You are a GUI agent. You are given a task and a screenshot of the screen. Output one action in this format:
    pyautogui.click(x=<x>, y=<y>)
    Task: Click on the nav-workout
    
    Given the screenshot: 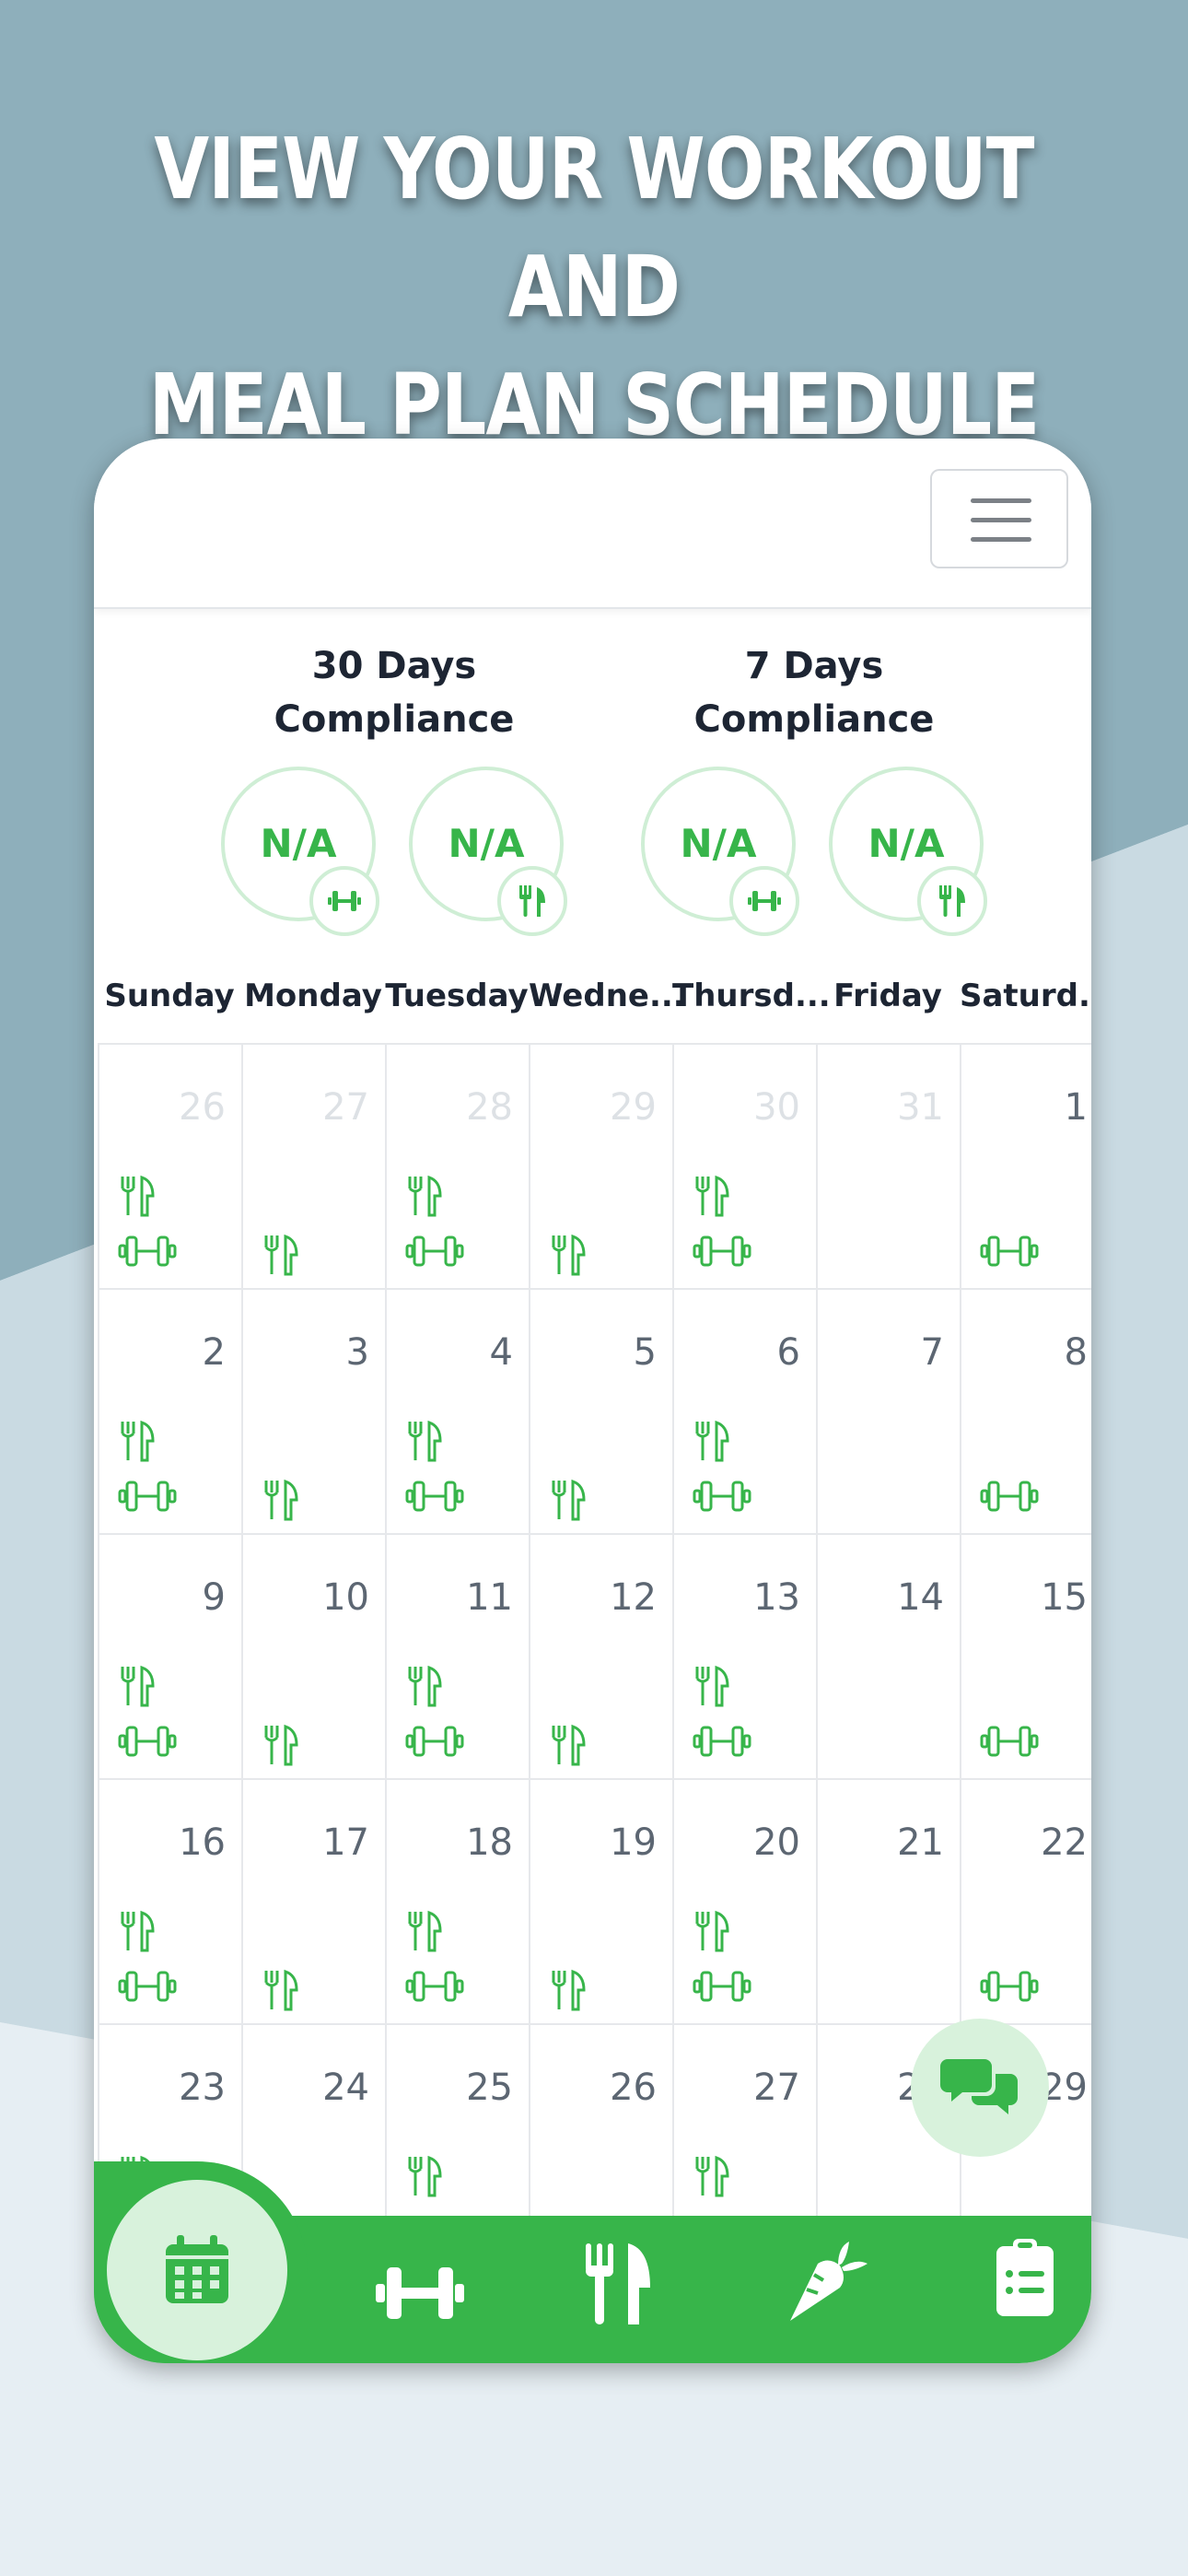 What is the action you would take?
    pyautogui.click(x=420, y=2295)
    